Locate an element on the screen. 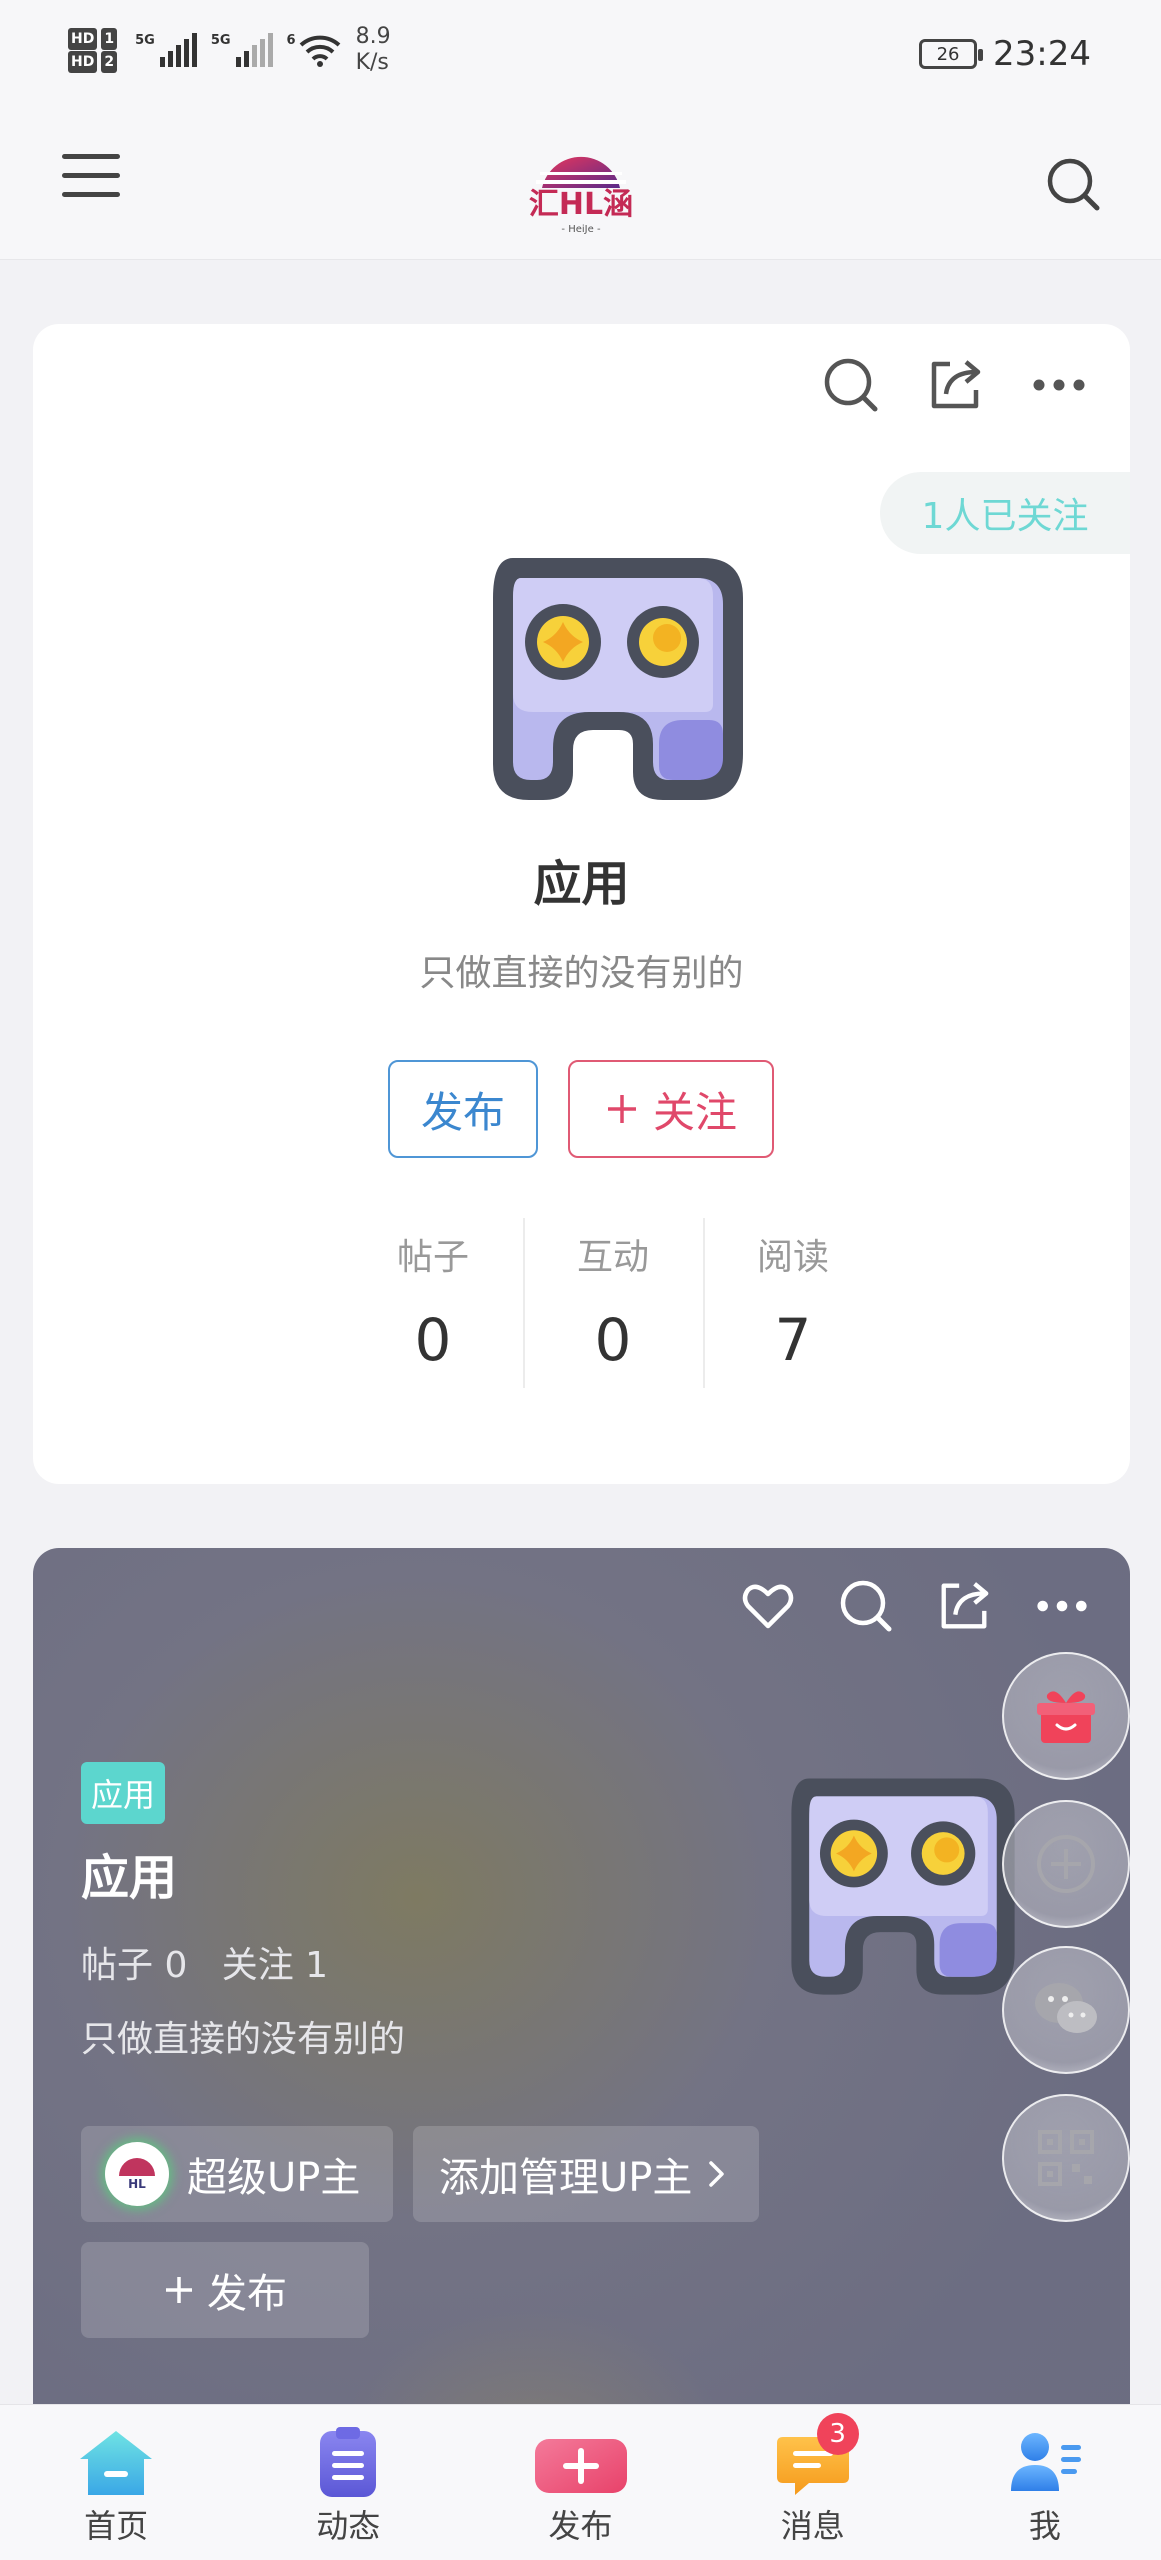 The image size is (1161, 2560). follow-button: 关注 is located at coordinates (671, 1109).